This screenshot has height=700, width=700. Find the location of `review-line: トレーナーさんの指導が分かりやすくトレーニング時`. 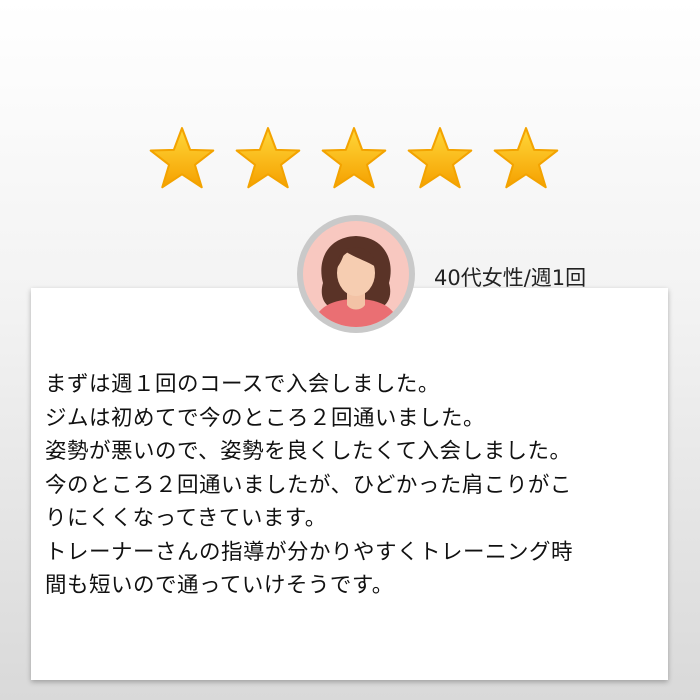

review-line: トレーナーさんの指導が分かりやすくトレーニング時 is located at coordinates (309, 552).